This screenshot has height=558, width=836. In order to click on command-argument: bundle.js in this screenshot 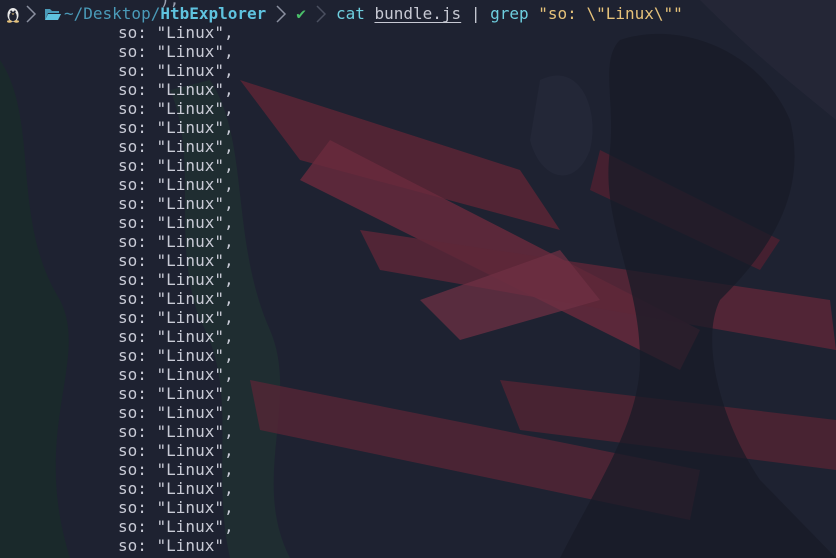, I will do `click(418, 13)`.